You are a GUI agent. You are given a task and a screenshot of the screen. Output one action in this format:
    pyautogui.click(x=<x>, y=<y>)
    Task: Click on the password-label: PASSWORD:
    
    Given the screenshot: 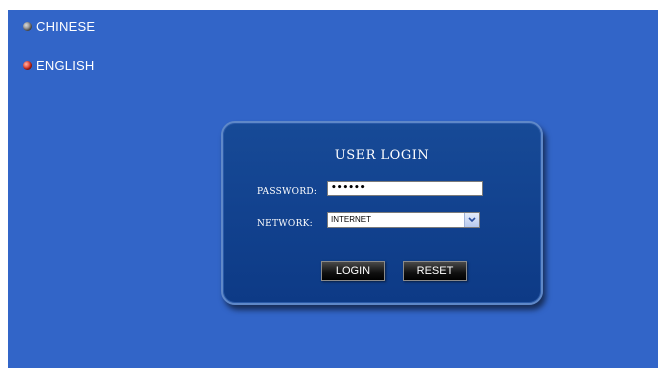 What is the action you would take?
    pyautogui.click(x=287, y=192)
    